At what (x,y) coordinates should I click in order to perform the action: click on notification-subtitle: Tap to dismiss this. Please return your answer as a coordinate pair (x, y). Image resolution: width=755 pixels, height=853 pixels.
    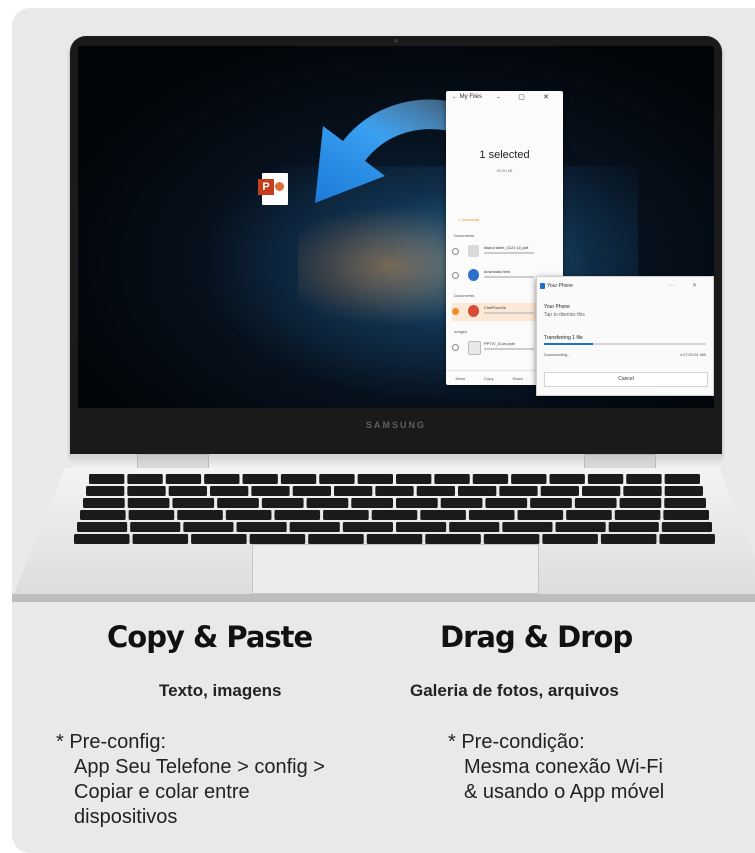
    Looking at the image, I should click on (564, 315).